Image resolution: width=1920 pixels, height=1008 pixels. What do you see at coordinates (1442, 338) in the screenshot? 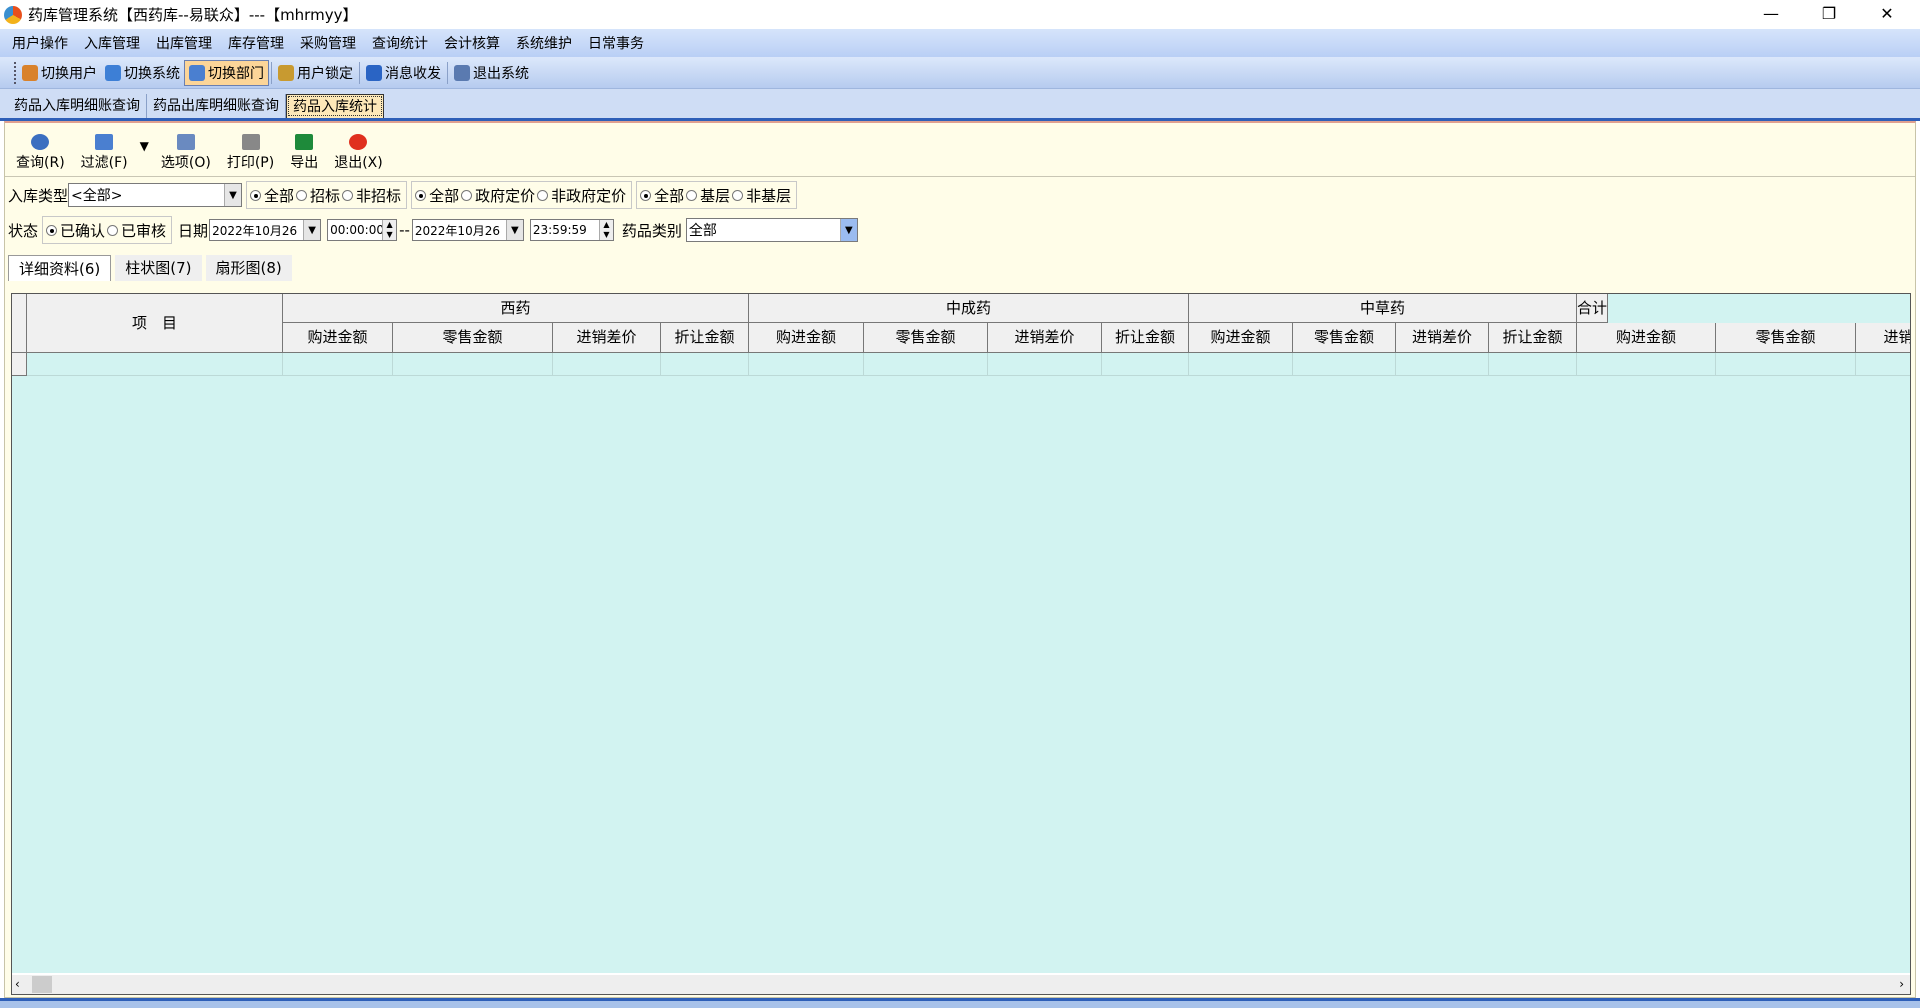
I see `column-header: 进销差价` at bounding box center [1442, 338].